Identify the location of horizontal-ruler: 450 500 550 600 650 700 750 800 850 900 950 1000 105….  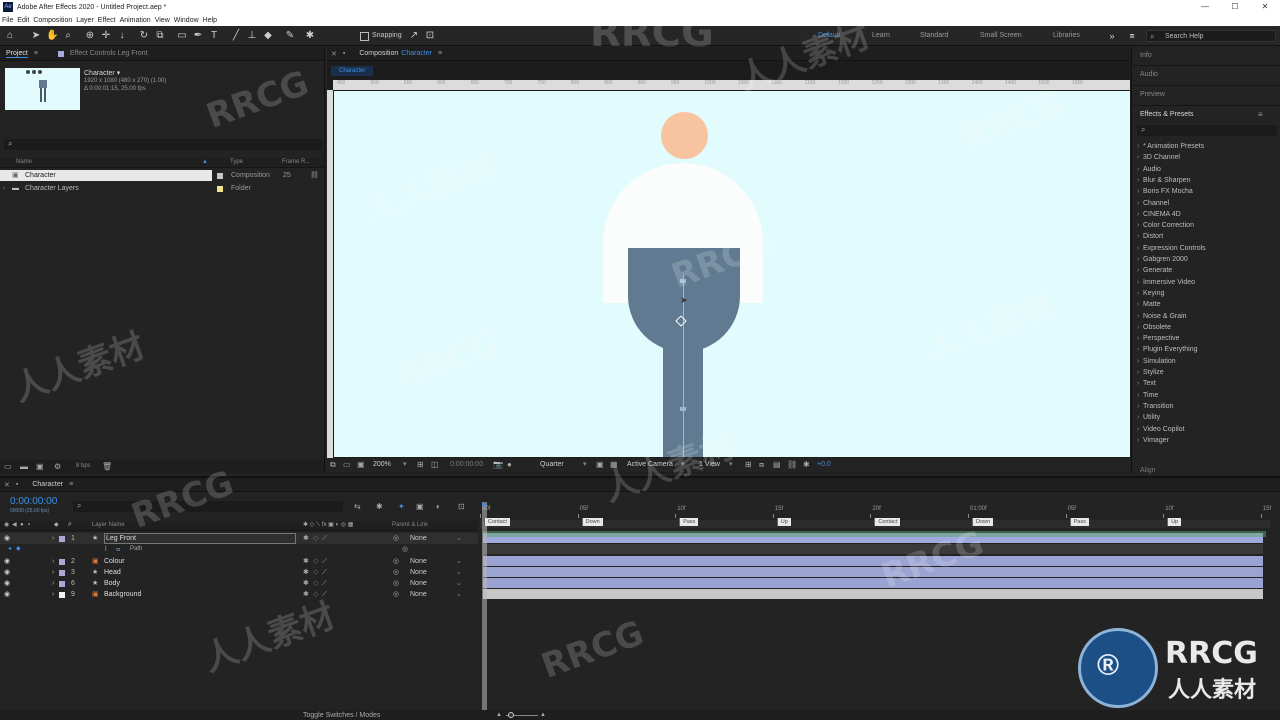
(731, 85).